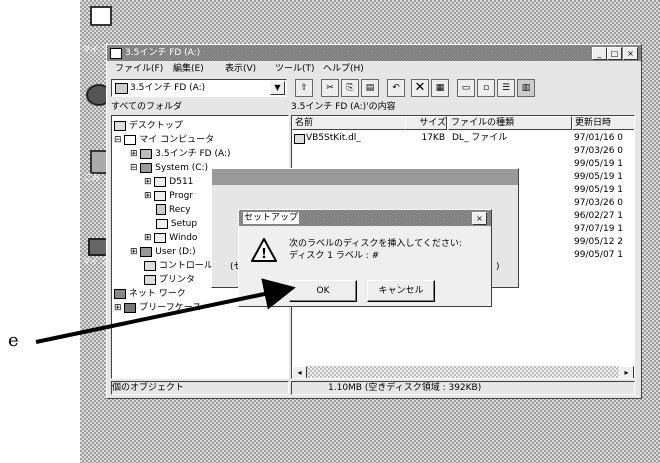 The width and height of the screenshot is (660, 463). I want to click on file-date: 97/01/16 0, so click(599, 138).